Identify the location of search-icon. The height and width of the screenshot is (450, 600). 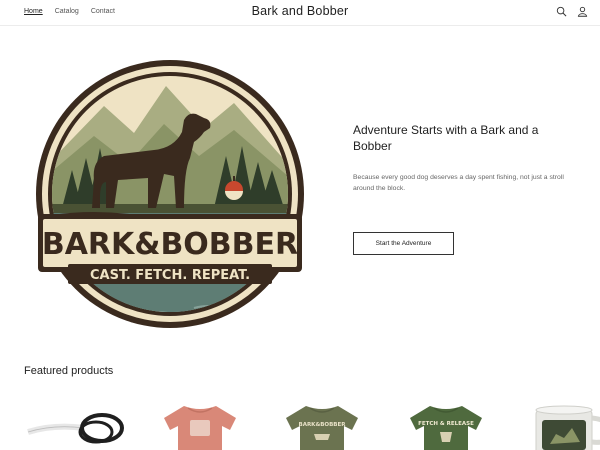
(561, 11).